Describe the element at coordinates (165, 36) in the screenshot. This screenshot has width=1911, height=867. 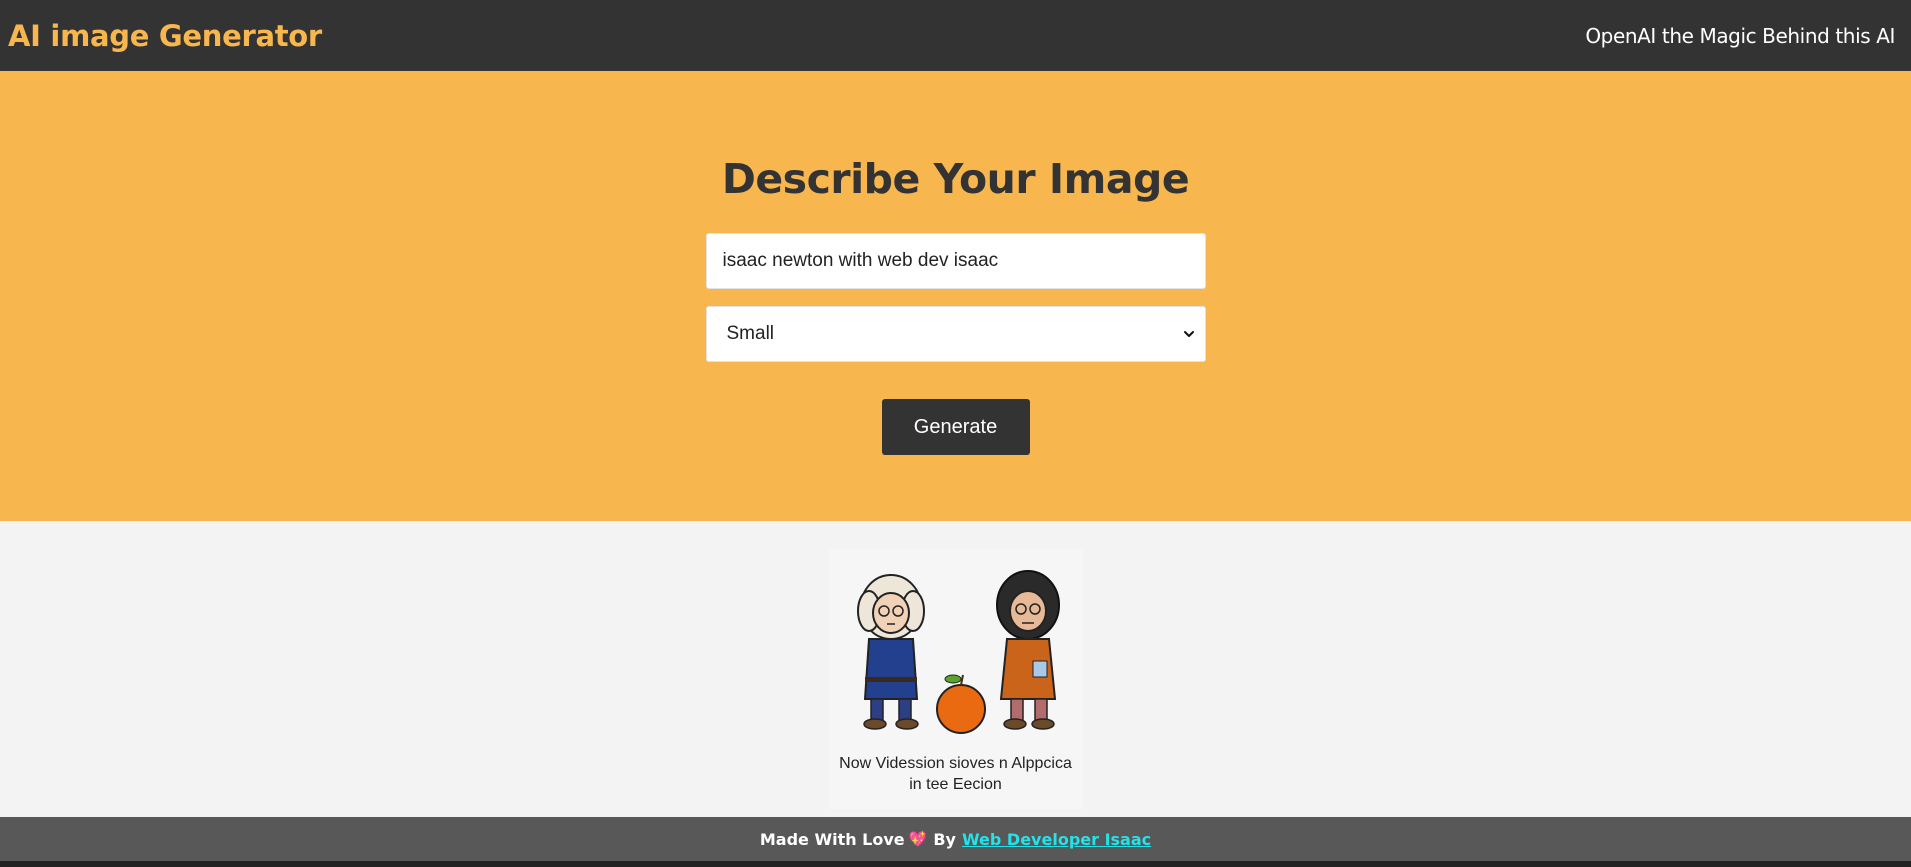
I see `app-logo: AI image Generator` at that location.